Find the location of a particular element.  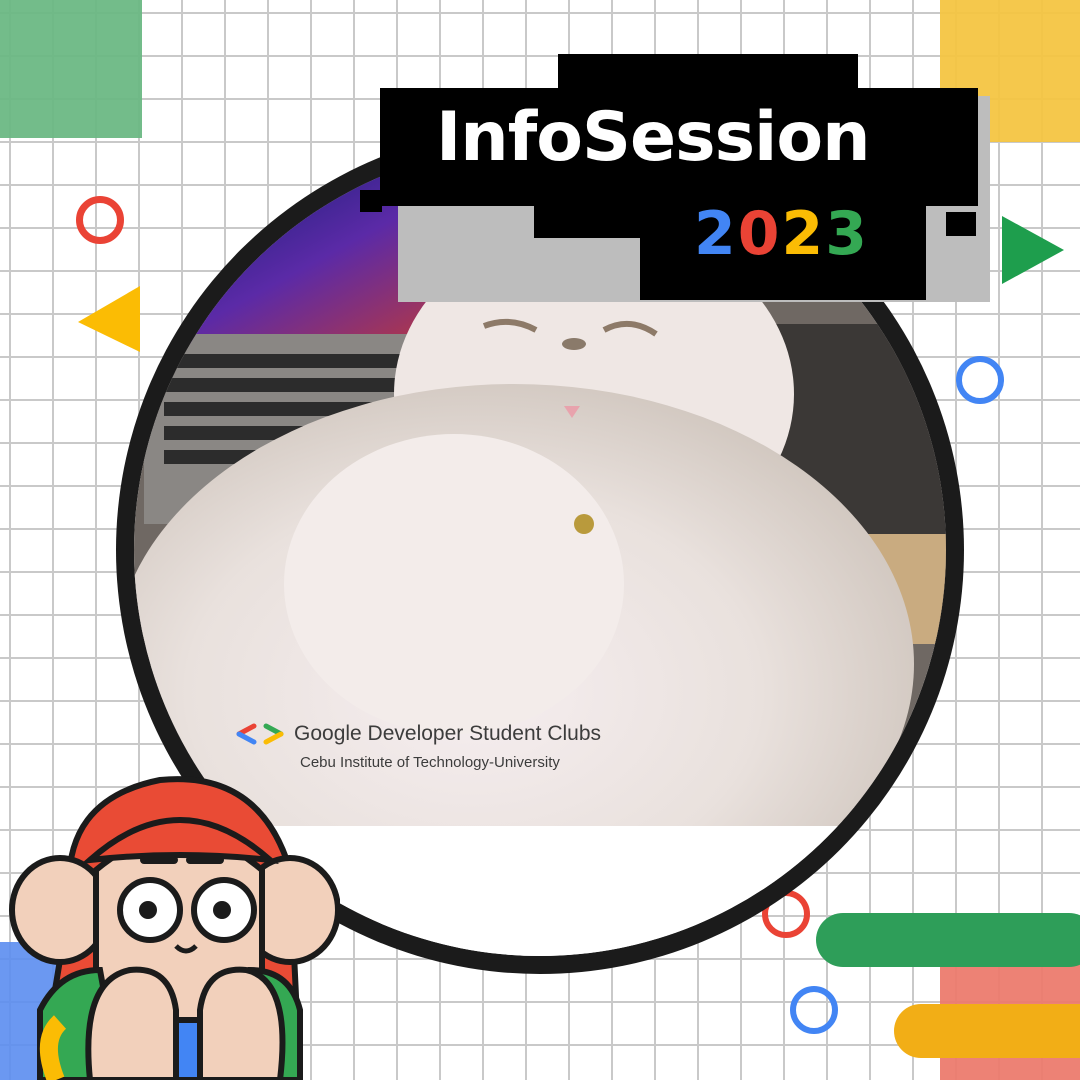

mascot-avatar is located at coordinates (174, 928).